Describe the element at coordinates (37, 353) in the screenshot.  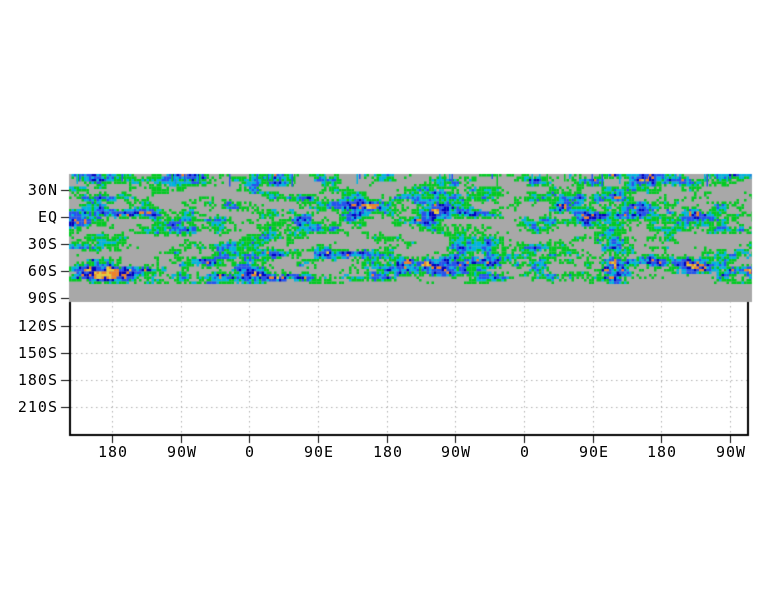
I see `y-tick-label: 150S` at that location.